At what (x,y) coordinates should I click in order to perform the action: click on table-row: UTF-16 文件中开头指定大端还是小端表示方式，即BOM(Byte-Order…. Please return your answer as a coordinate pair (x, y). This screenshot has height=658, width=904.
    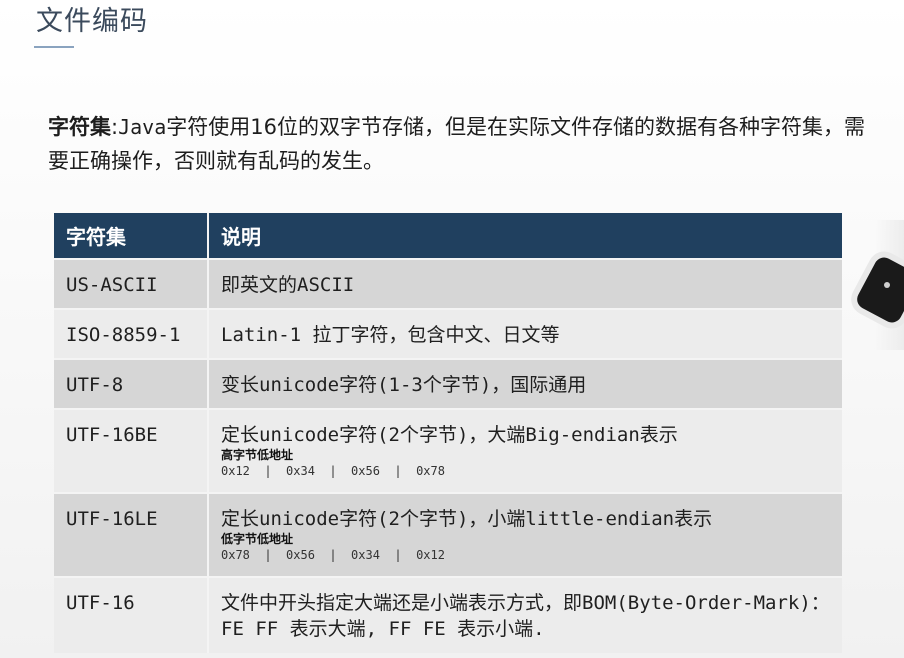
    Looking at the image, I should click on (448, 614).